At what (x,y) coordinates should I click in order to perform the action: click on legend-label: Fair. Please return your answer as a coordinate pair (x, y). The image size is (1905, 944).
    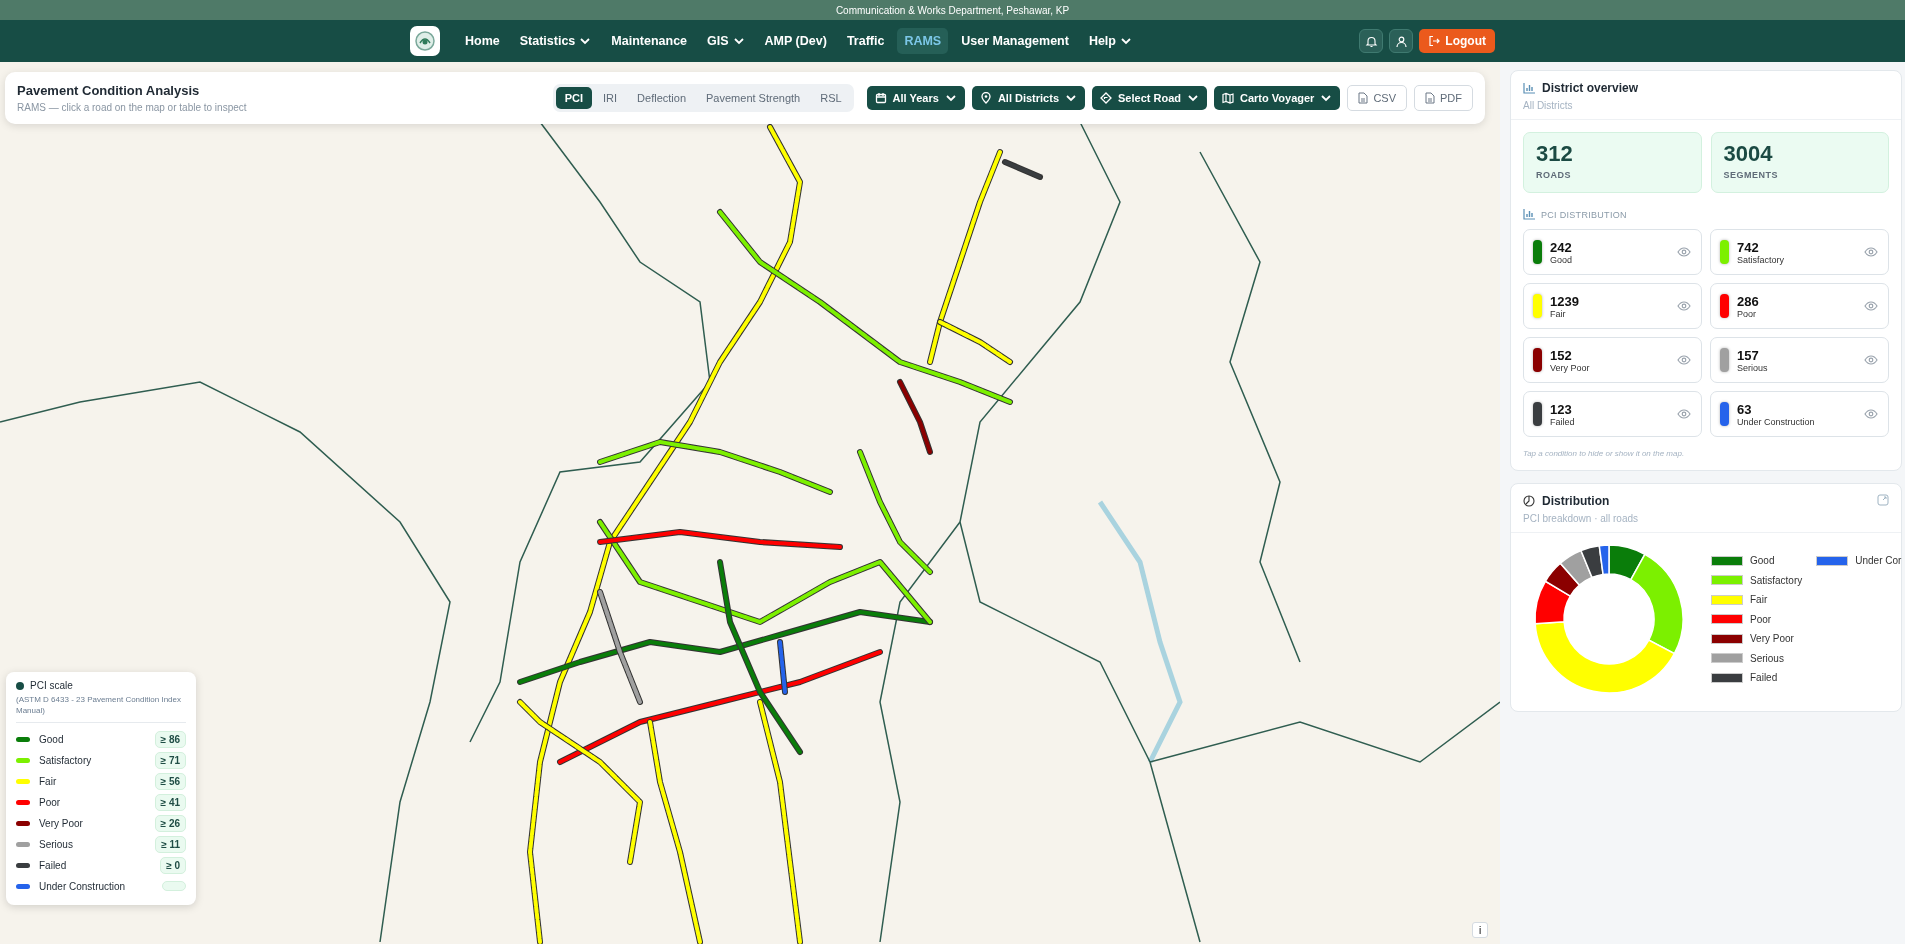
    Looking at the image, I should click on (1759, 599).